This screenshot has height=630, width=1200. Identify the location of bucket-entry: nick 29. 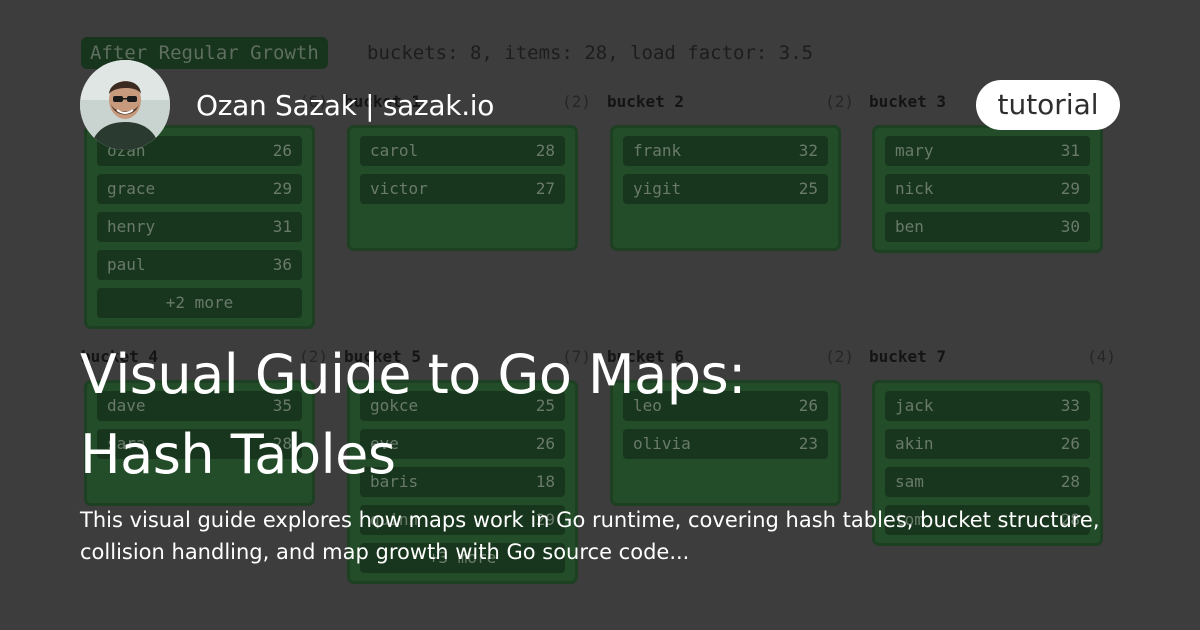
(987, 189).